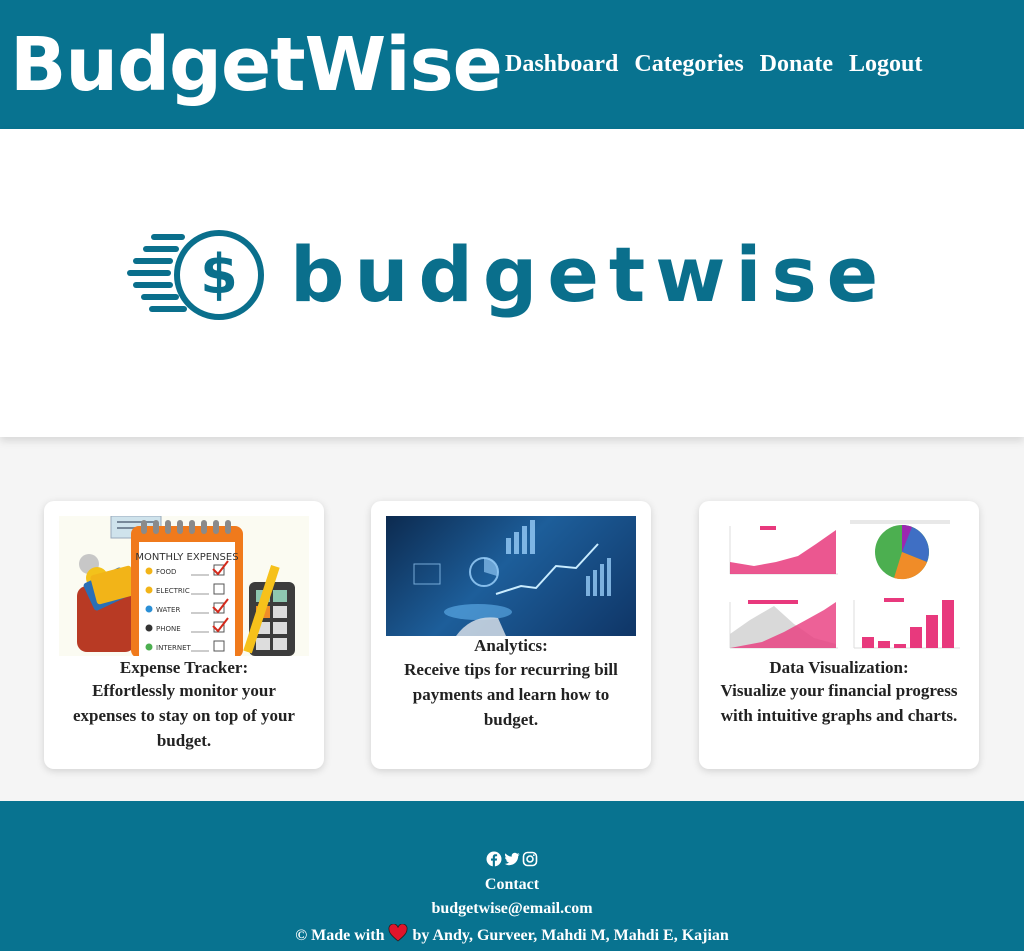  I want to click on nav-categories: Categories, so click(688, 64).